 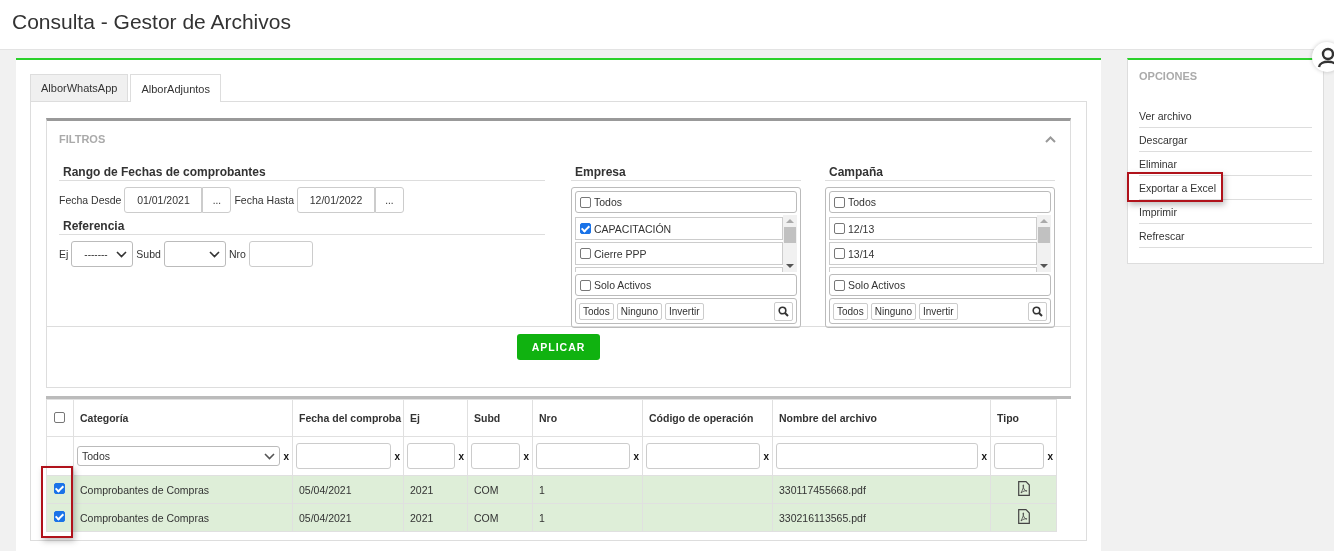 I want to click on table-cell: 330216113565.pdf, so click(x=822, y=517).